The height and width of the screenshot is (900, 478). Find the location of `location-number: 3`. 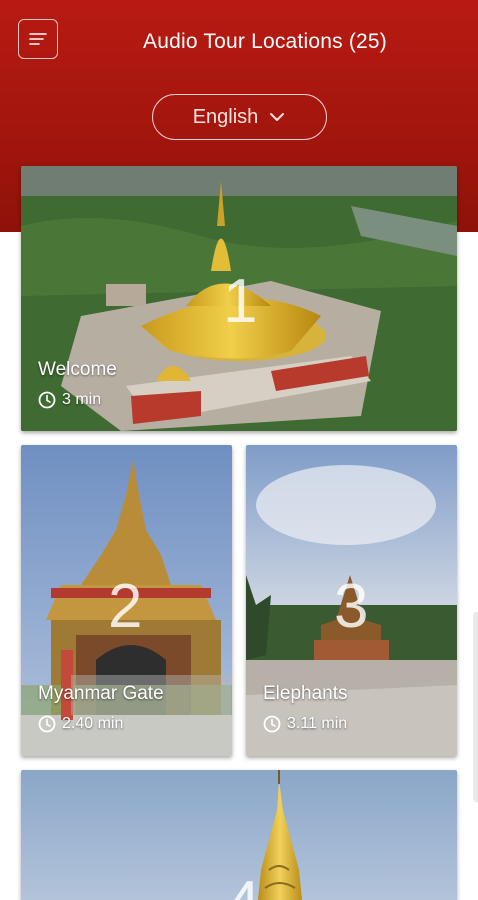

location-number: 3 is located at coordinates (351, 606).